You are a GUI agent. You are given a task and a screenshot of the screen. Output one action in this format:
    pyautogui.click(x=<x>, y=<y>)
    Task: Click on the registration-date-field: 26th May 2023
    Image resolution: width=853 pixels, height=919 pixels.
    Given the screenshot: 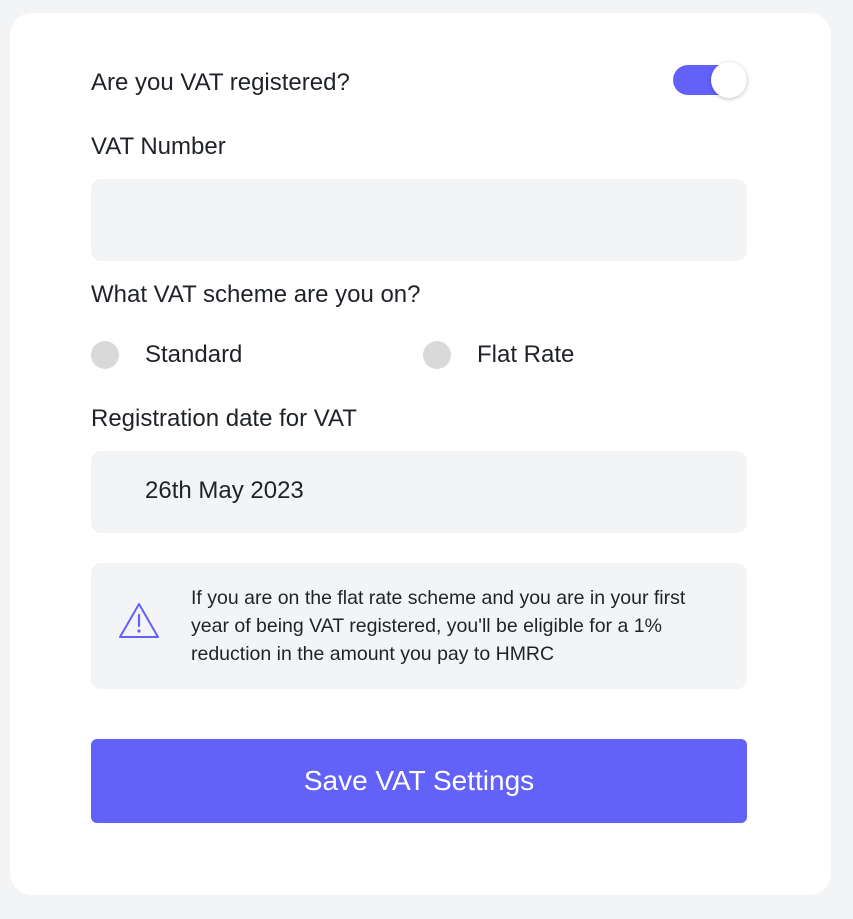 What is the action you would take?
    pyautogui.click(x=419, y=492)
    